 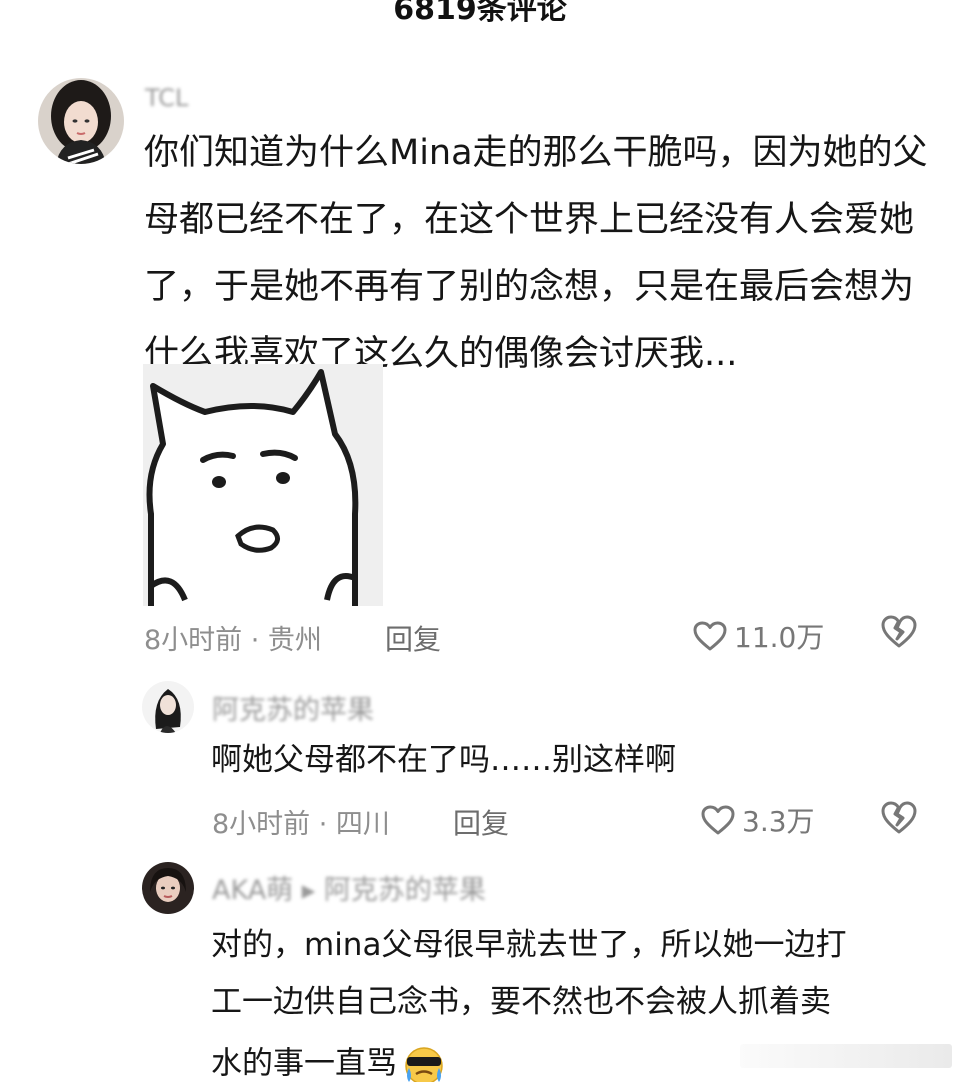 I want to click on comment-count-title: 6819条评论, so click(x=480, y=13).